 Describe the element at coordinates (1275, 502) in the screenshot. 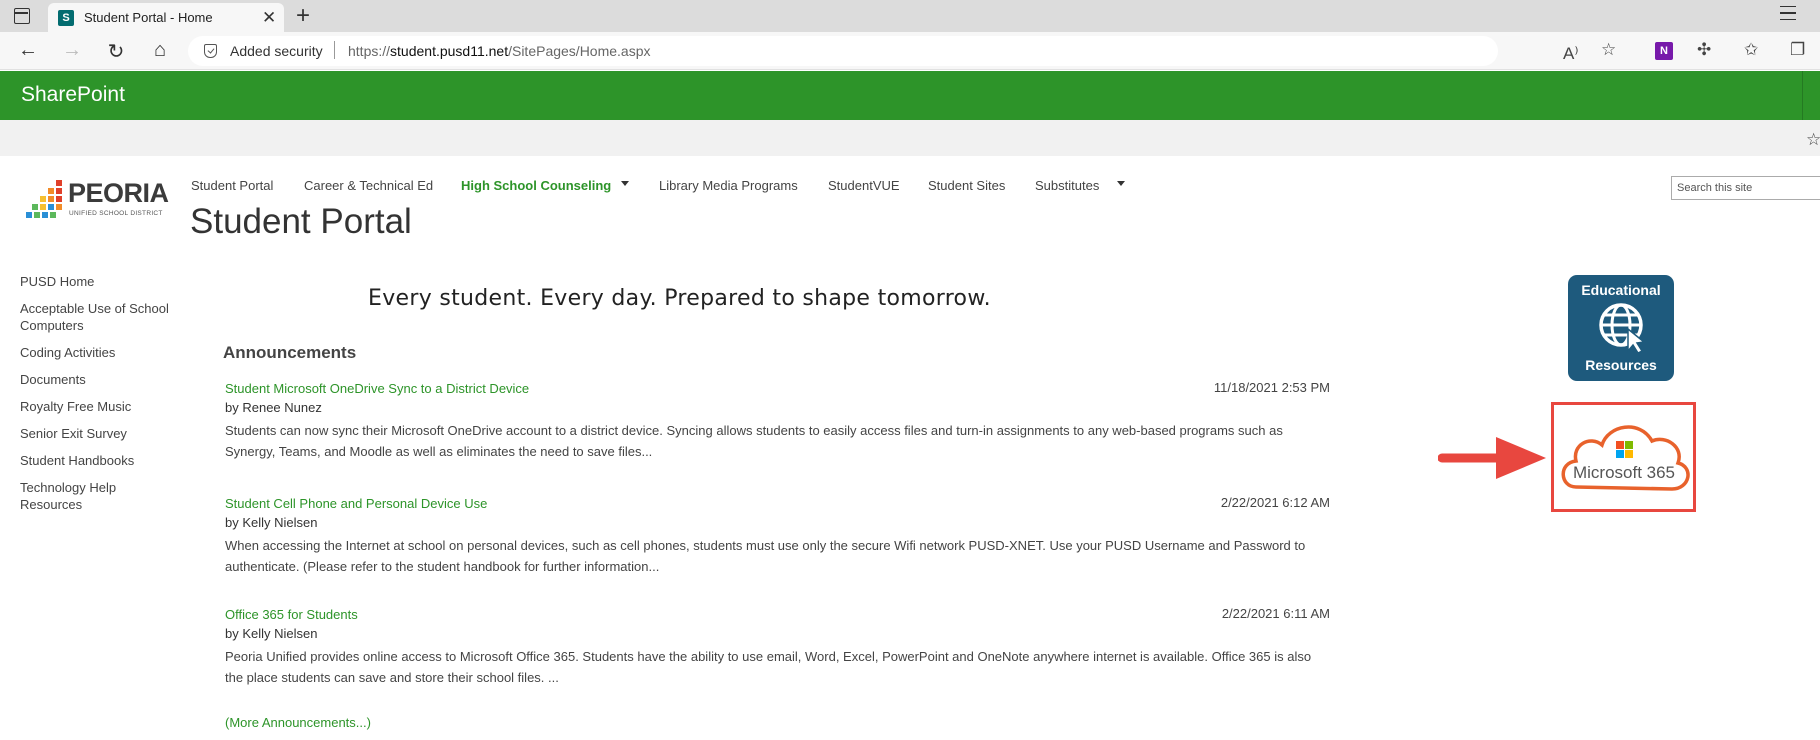

I see `announcement-date: 2/22/2021 6:12 AM` at that location.